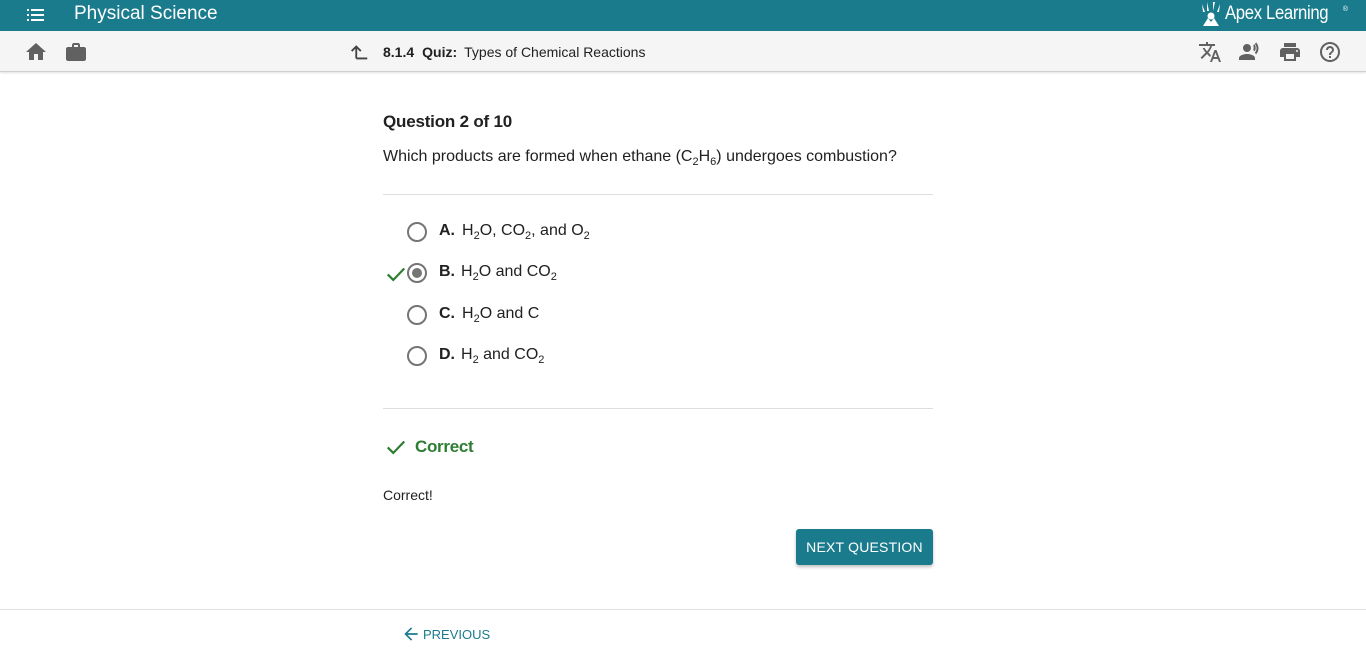  What do you see at coordinates (526, 232) in the screenshot?
I see `choice-text: H2O, CO2, and O2` at bounding box center [526, 232].